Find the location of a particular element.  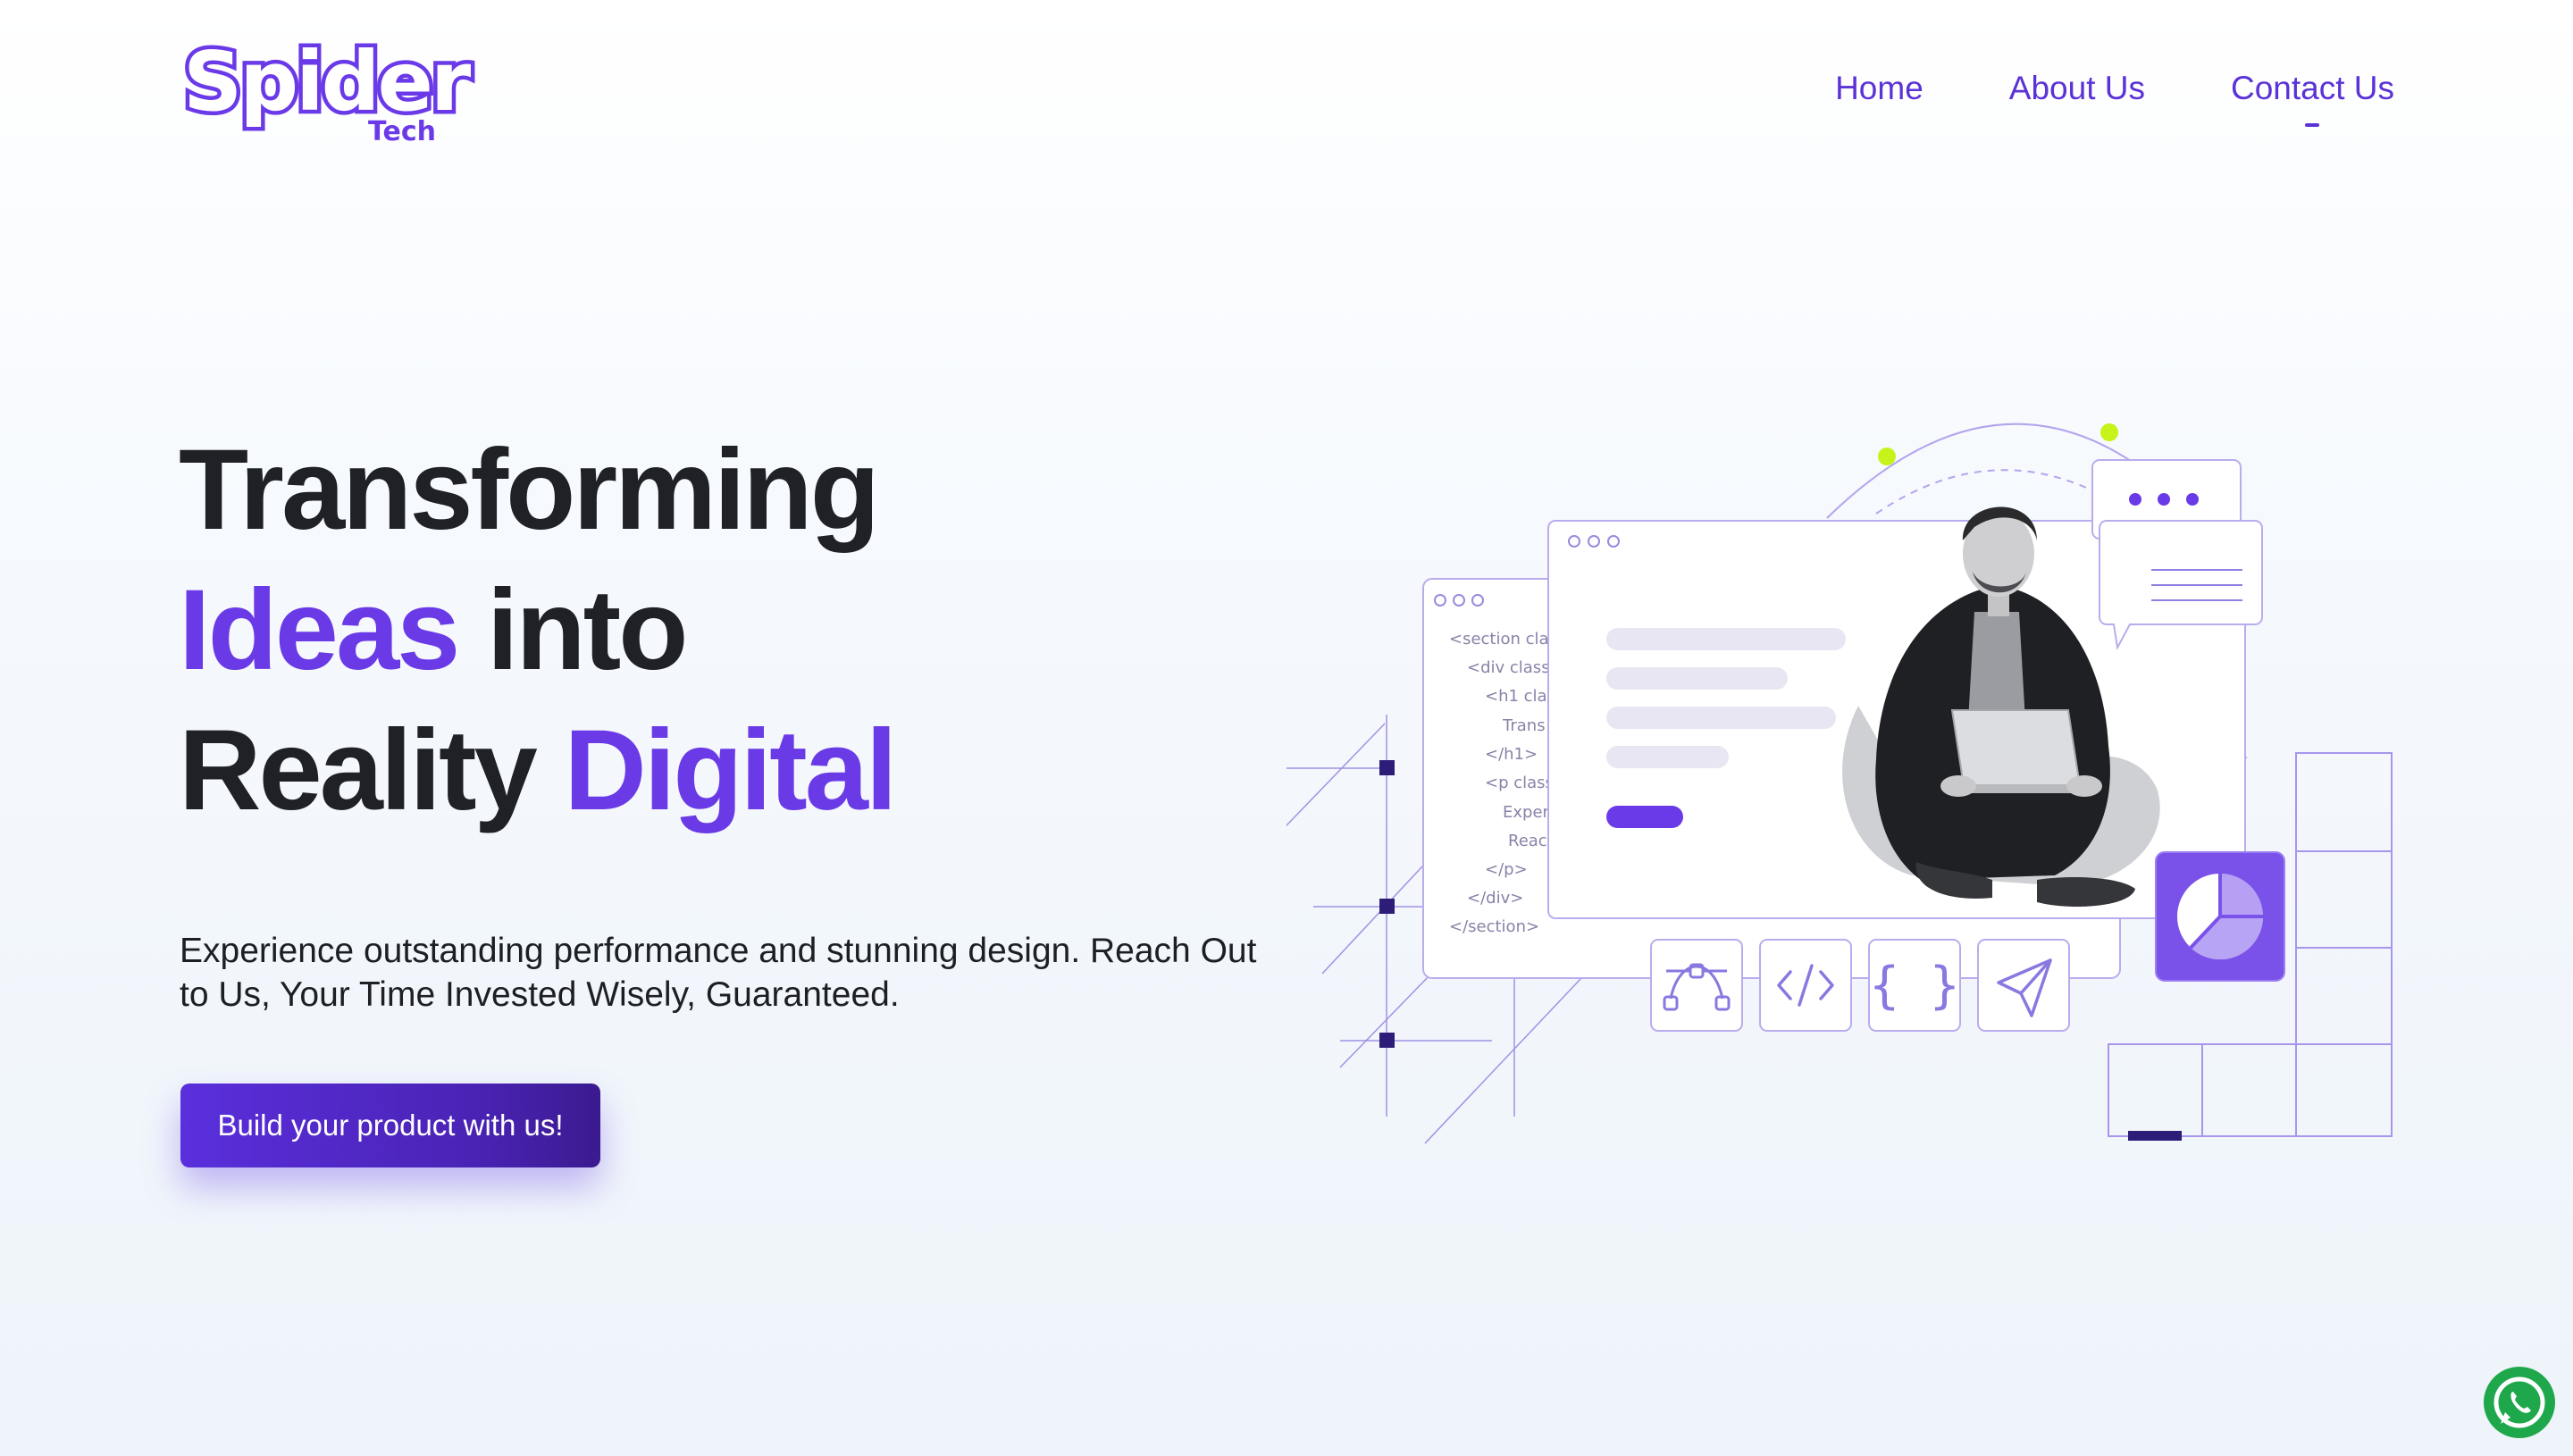

svg-text: Exper is located at coordinates (1526, 812).